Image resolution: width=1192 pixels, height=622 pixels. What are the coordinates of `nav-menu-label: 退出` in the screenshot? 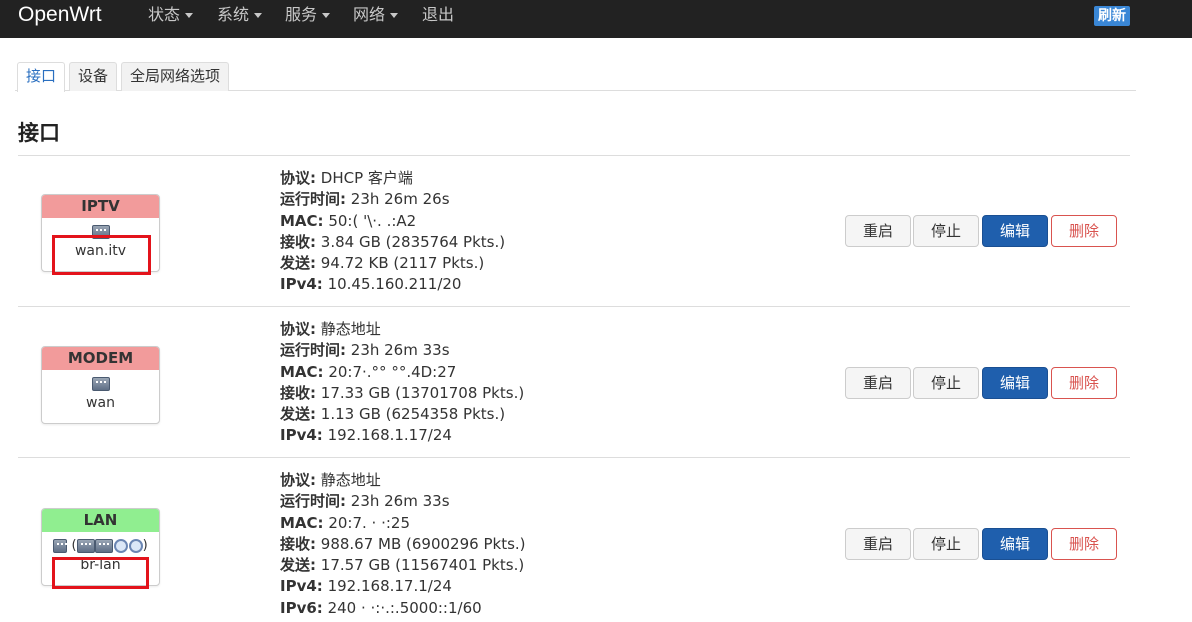 It's located at (438, 14).